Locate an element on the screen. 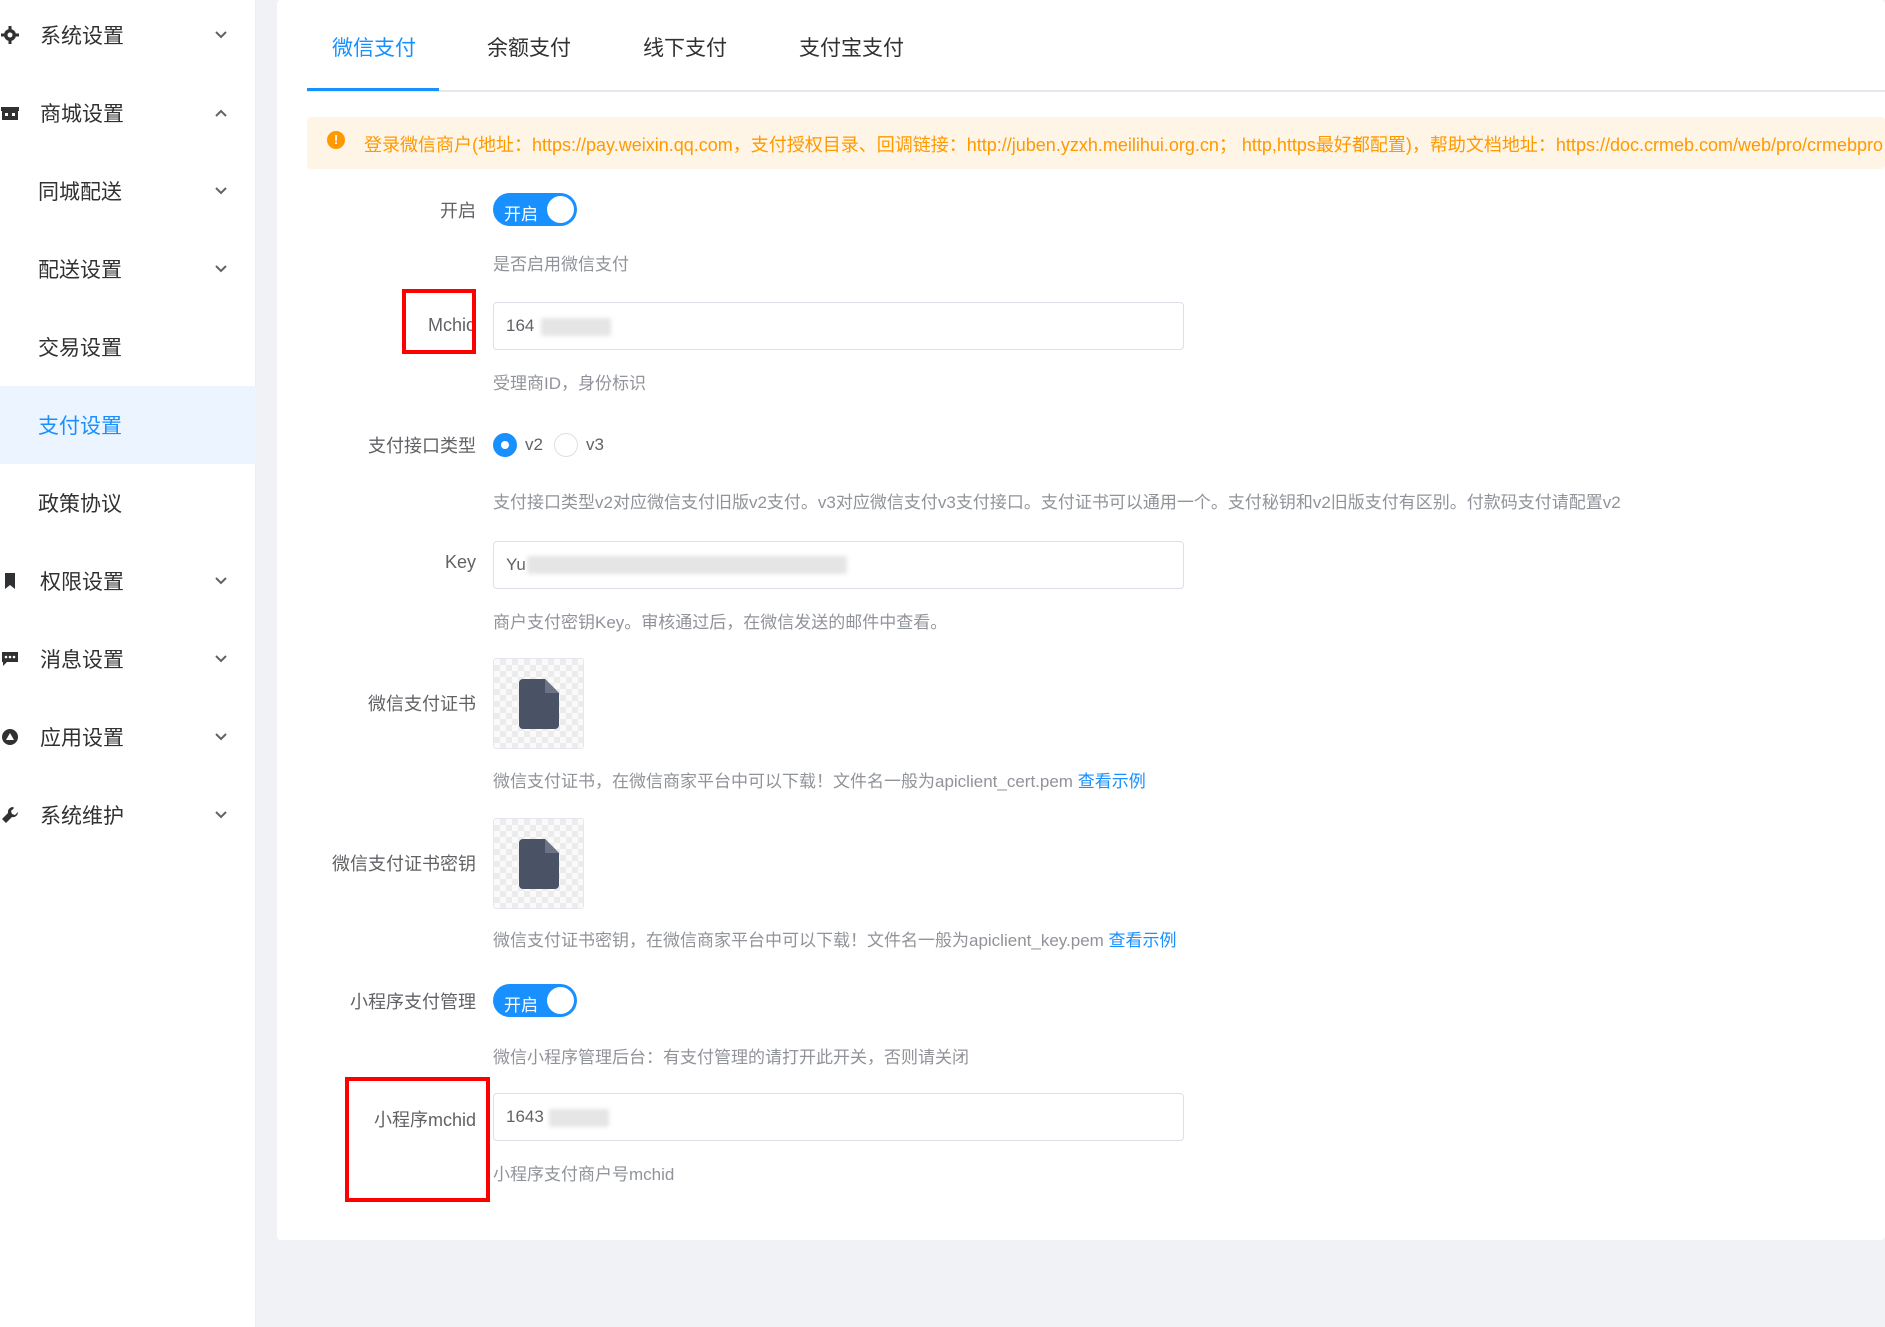  sidebar-item-payment-settings: 支付设置 is located at coordinates (128, 425).